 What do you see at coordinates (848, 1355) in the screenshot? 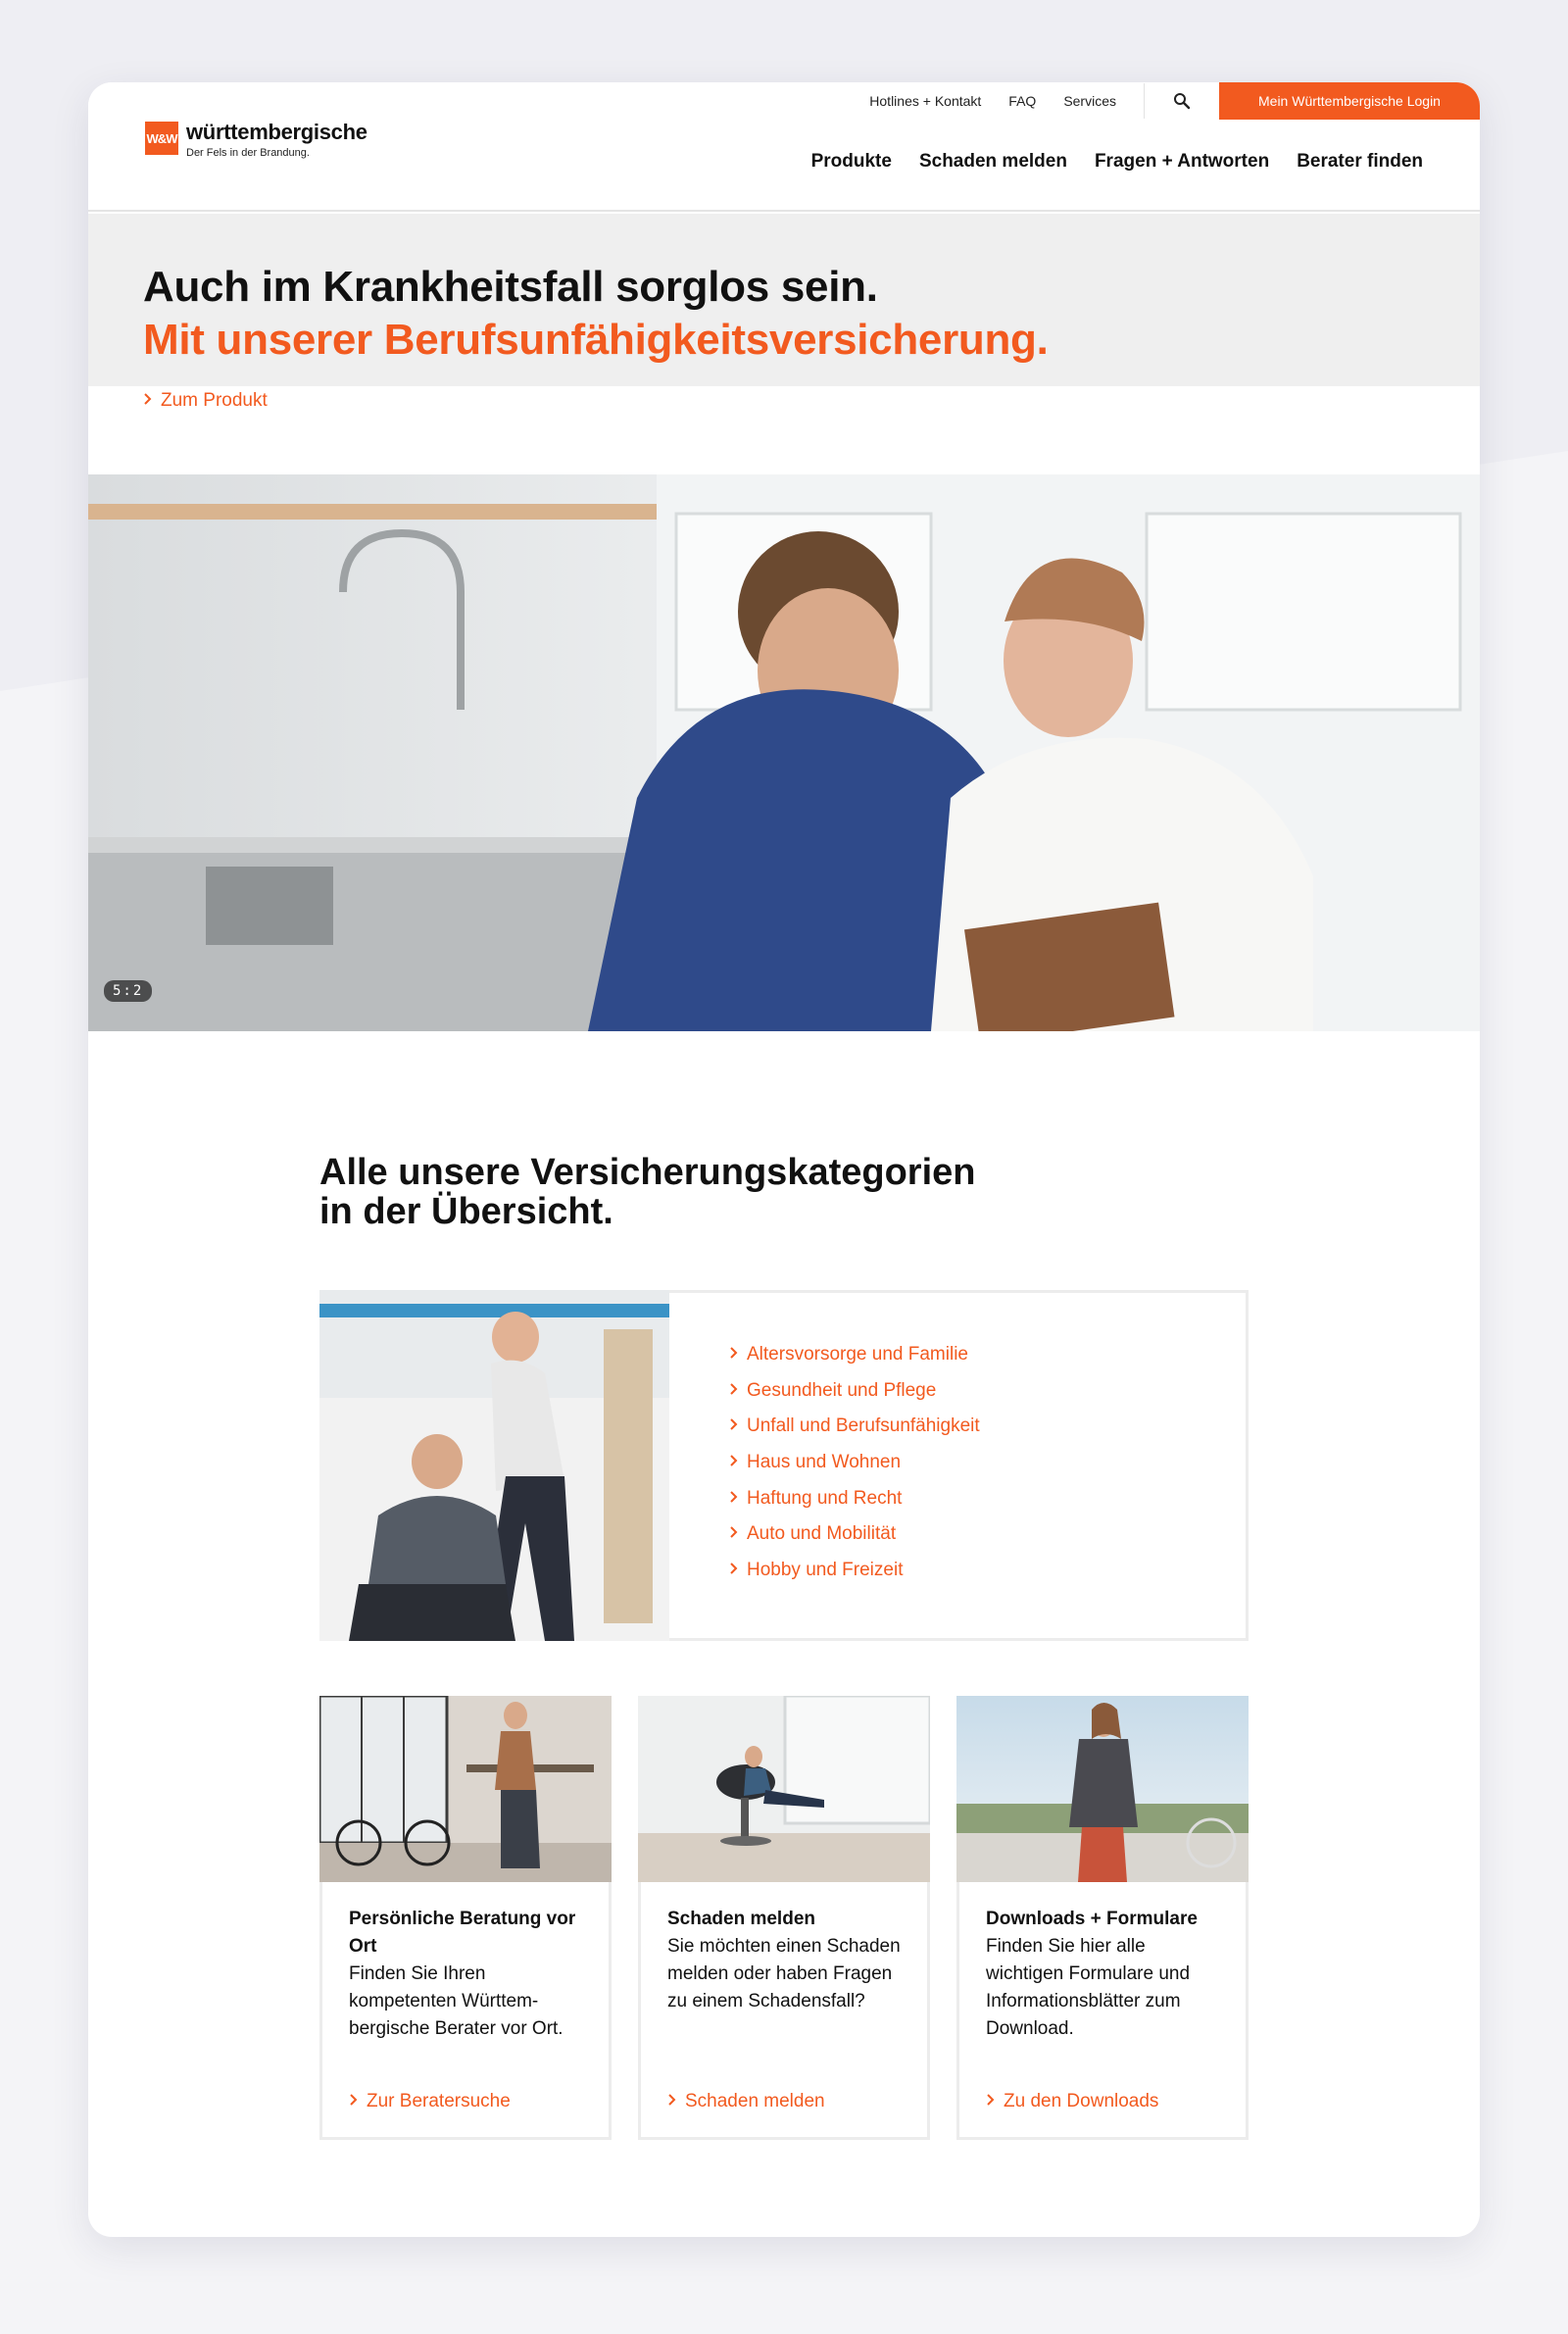
I see `category-link-altersvorsorge: Altersvorsorge und Familie` at bounding box center [848, 1355].